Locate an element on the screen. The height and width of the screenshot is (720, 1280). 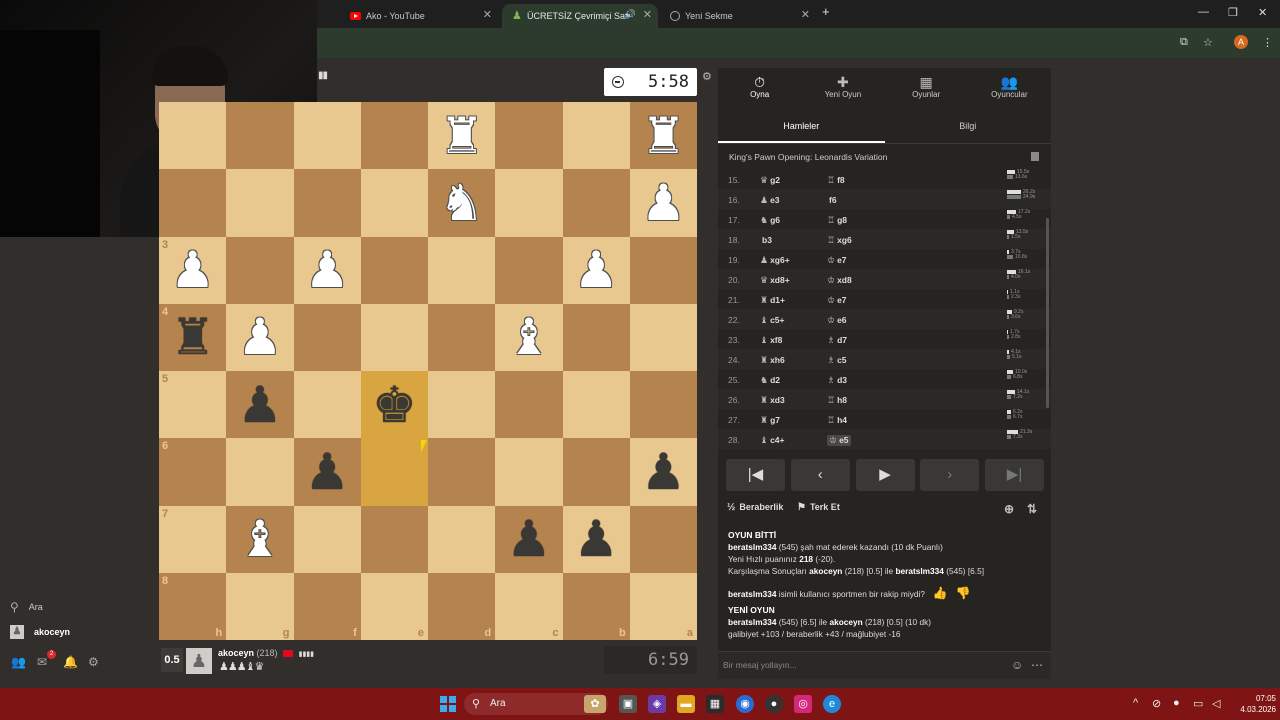
last-move-button: ▶| is located at coordinates (1014, 475).